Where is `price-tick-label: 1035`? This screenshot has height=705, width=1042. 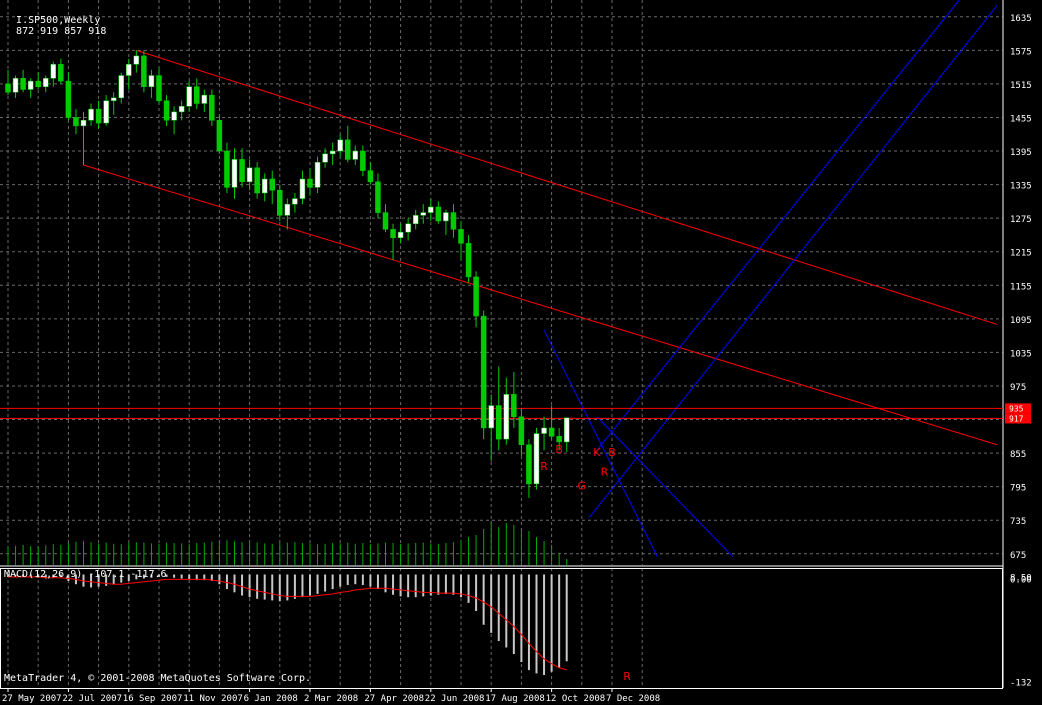
price-tick-label: 1035 is located at coordinates (1021, 354).